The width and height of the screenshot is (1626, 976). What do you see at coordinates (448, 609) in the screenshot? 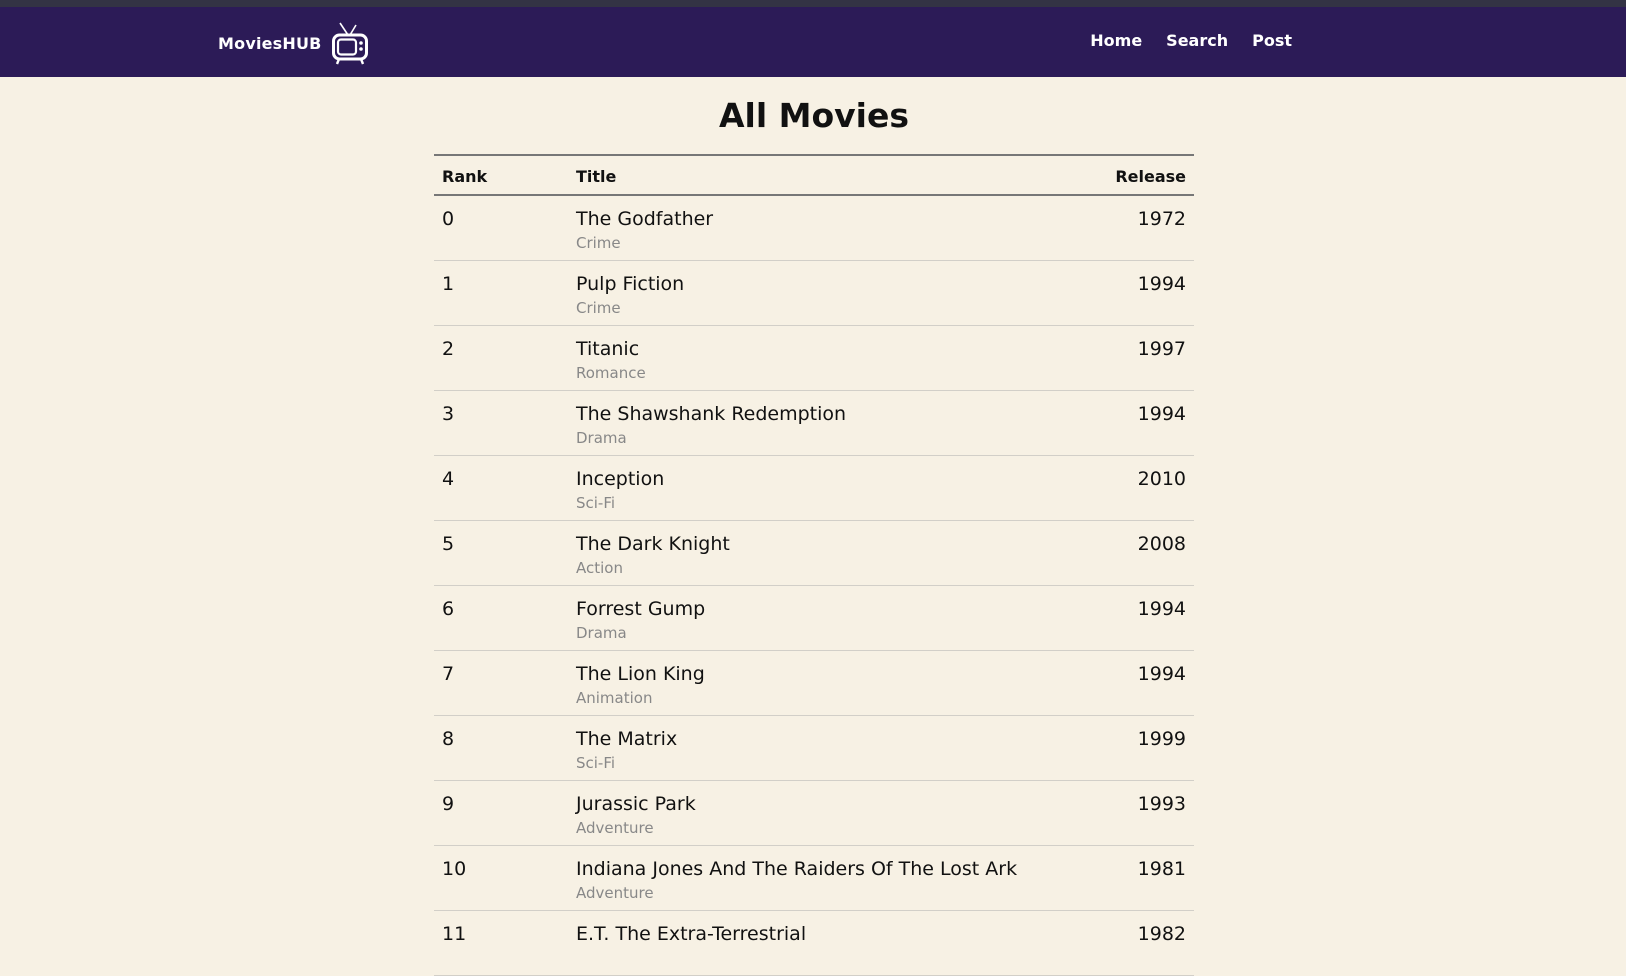
I see `rank-value: 6` at bounding box center [448, 609].